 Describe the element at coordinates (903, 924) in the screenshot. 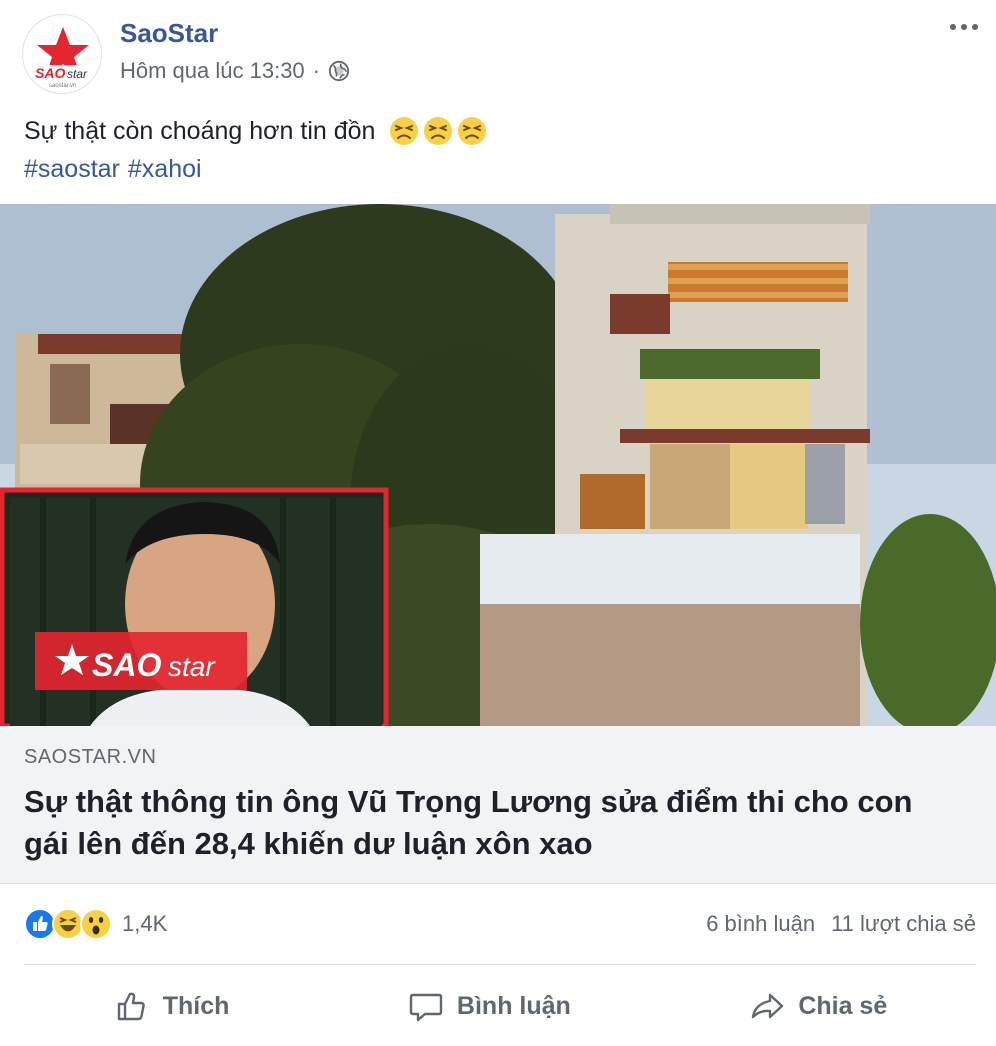

I see `share-count: 11 lượt chia sẻ` at that location.